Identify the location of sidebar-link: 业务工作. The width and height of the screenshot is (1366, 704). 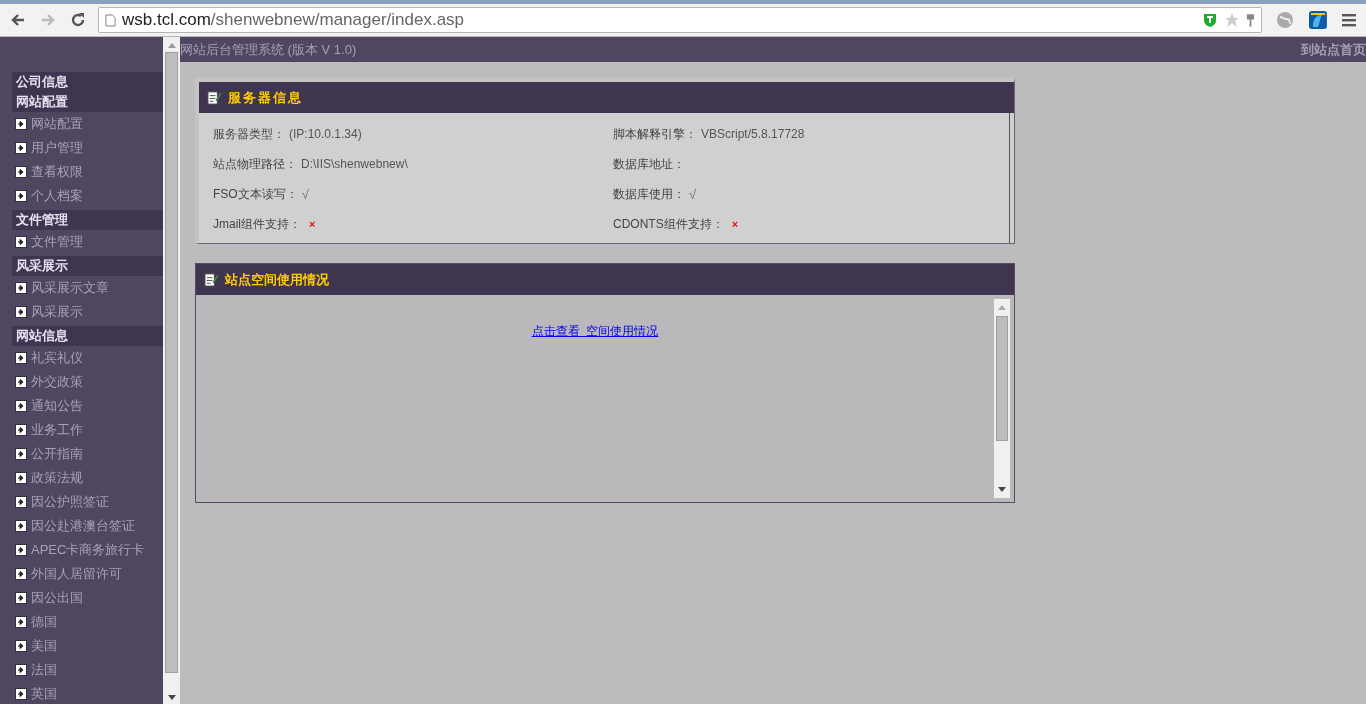
(57, 430).